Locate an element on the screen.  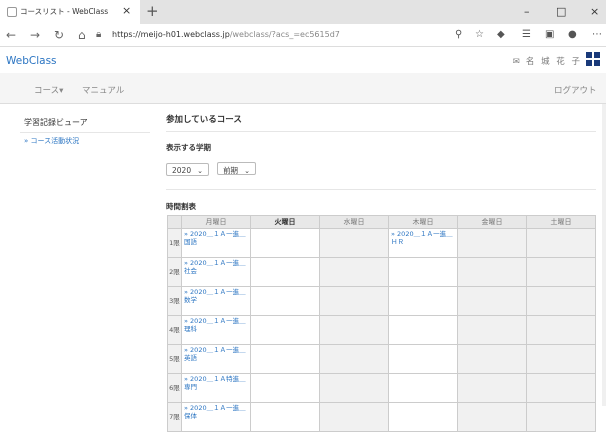
day-header: 月曜日 is located at coordinates (216, 222).